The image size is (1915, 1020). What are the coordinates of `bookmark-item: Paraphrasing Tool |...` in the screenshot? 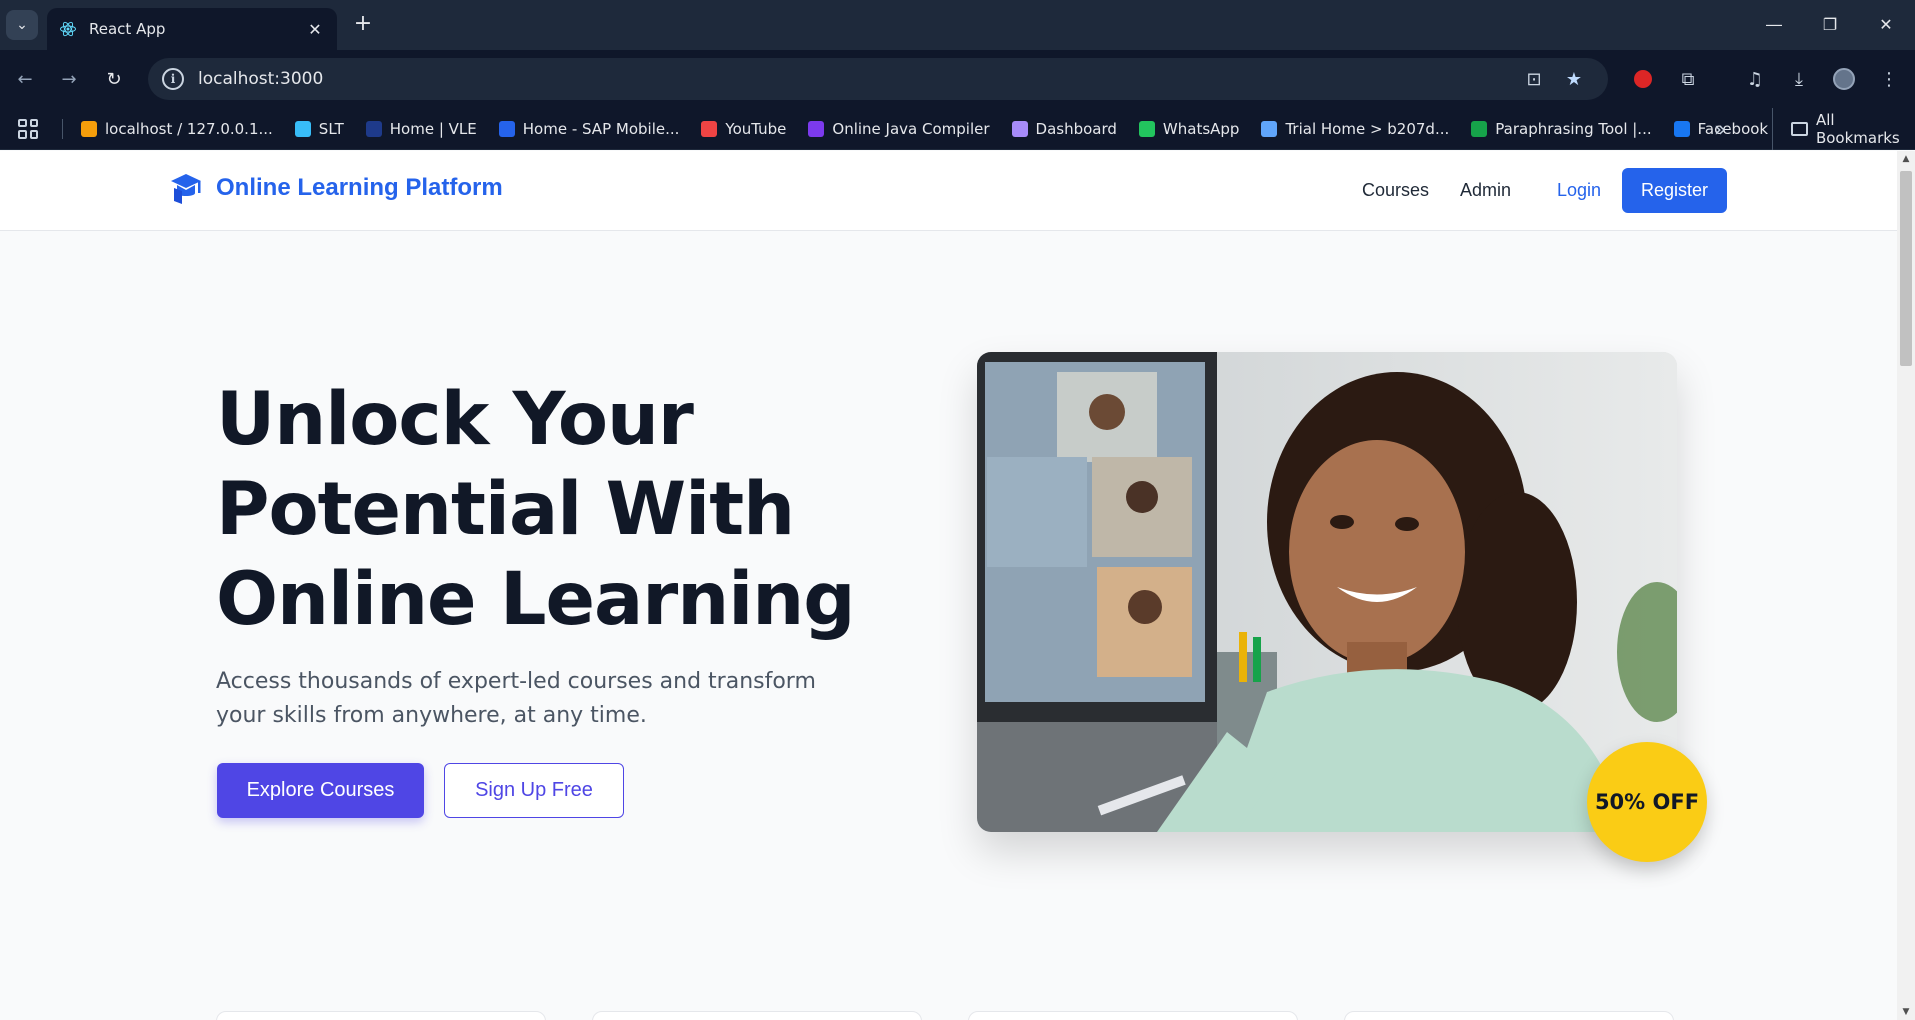 It's located at (1561, 128).